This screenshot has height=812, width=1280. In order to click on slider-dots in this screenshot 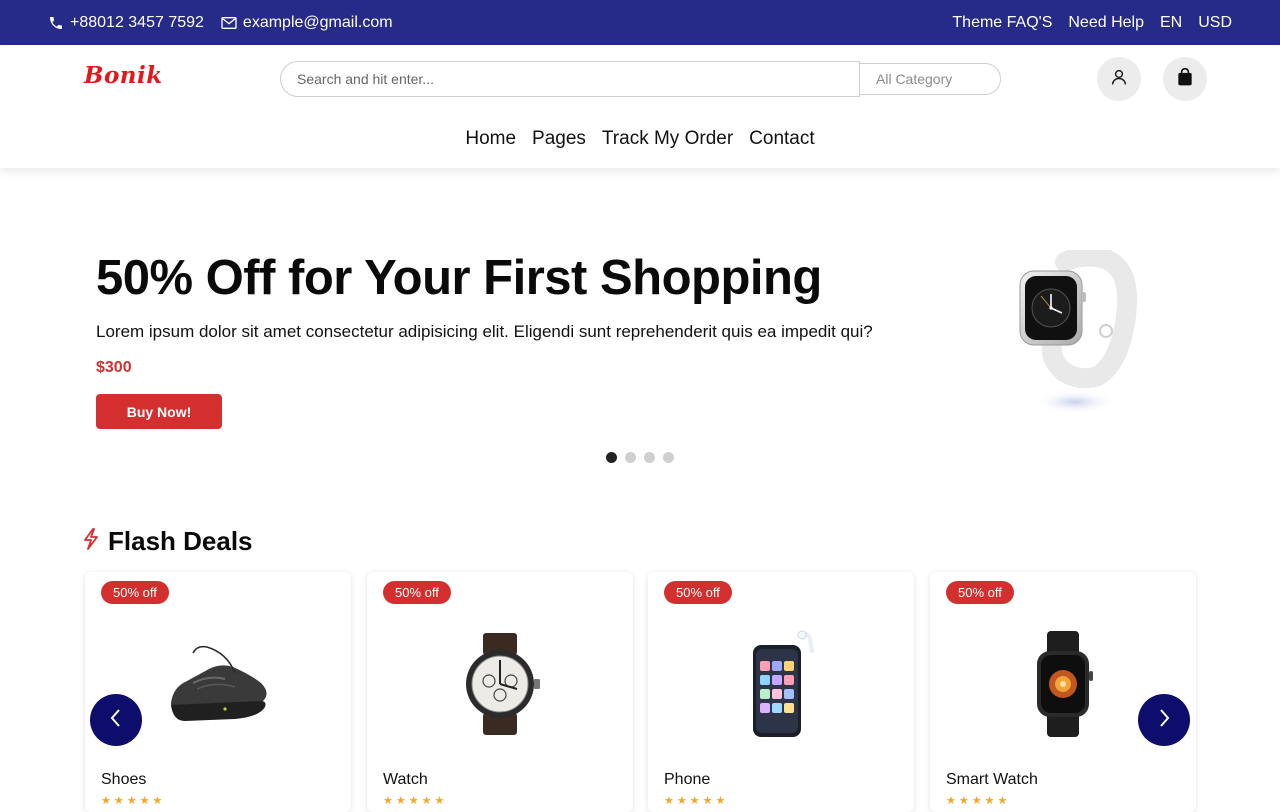, I will do `click(644, 457)`.